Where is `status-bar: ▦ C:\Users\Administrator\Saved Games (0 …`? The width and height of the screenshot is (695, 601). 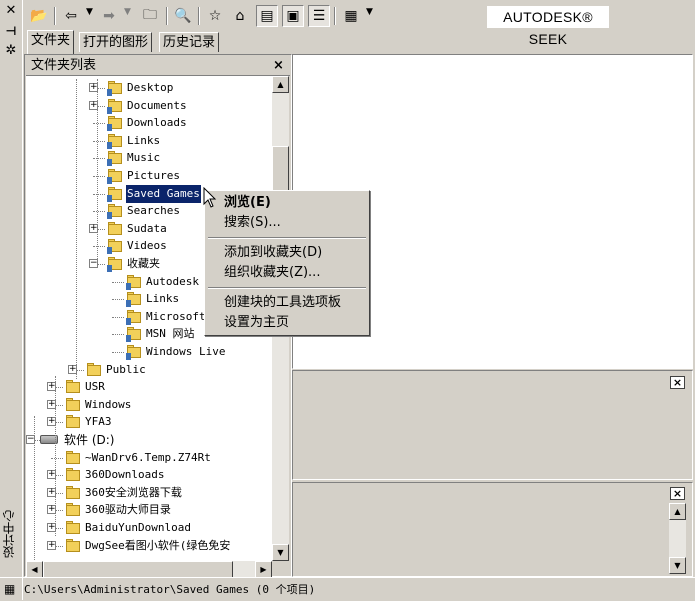 status-bar: ▦ C:\Users\Administrator\Saved Games (0 … is located at coordinates (347, 589).